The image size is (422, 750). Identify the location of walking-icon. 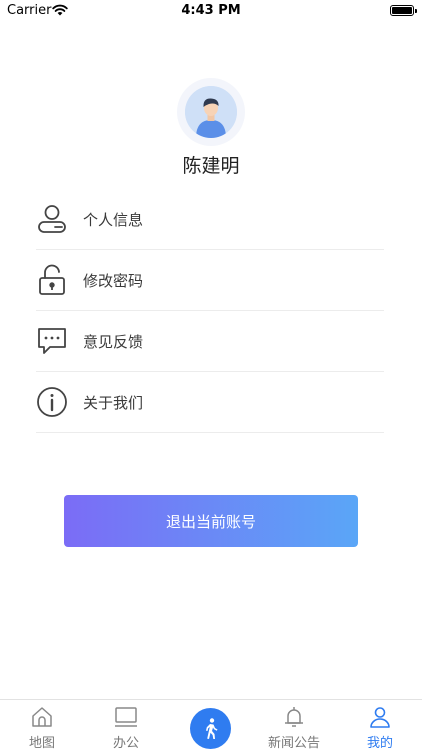
(211, 728).